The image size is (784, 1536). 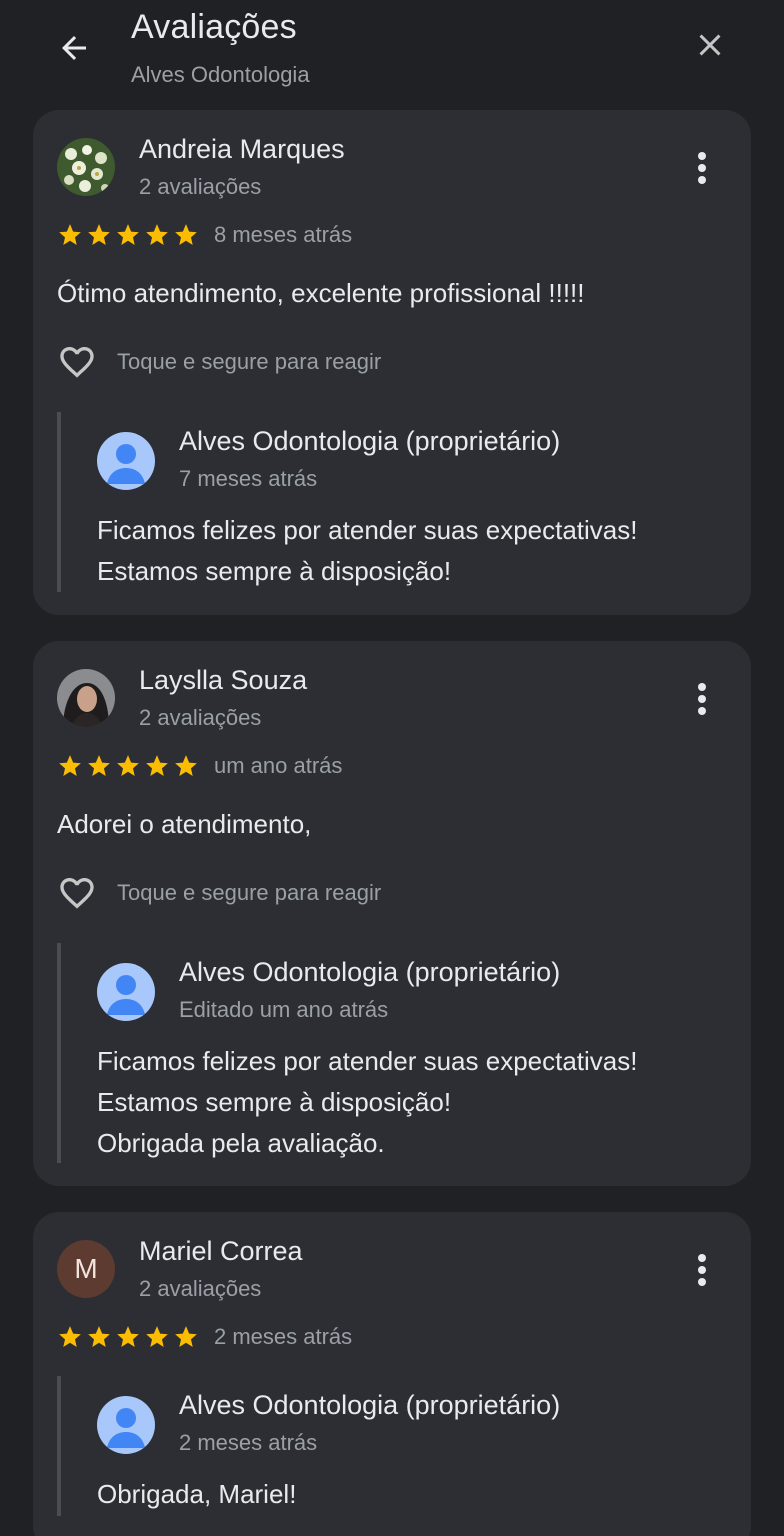 What do you see at coordinates (214, 27) in the screenshot?
I see `page-title: Avaliações` at bounding box center [214, 27].